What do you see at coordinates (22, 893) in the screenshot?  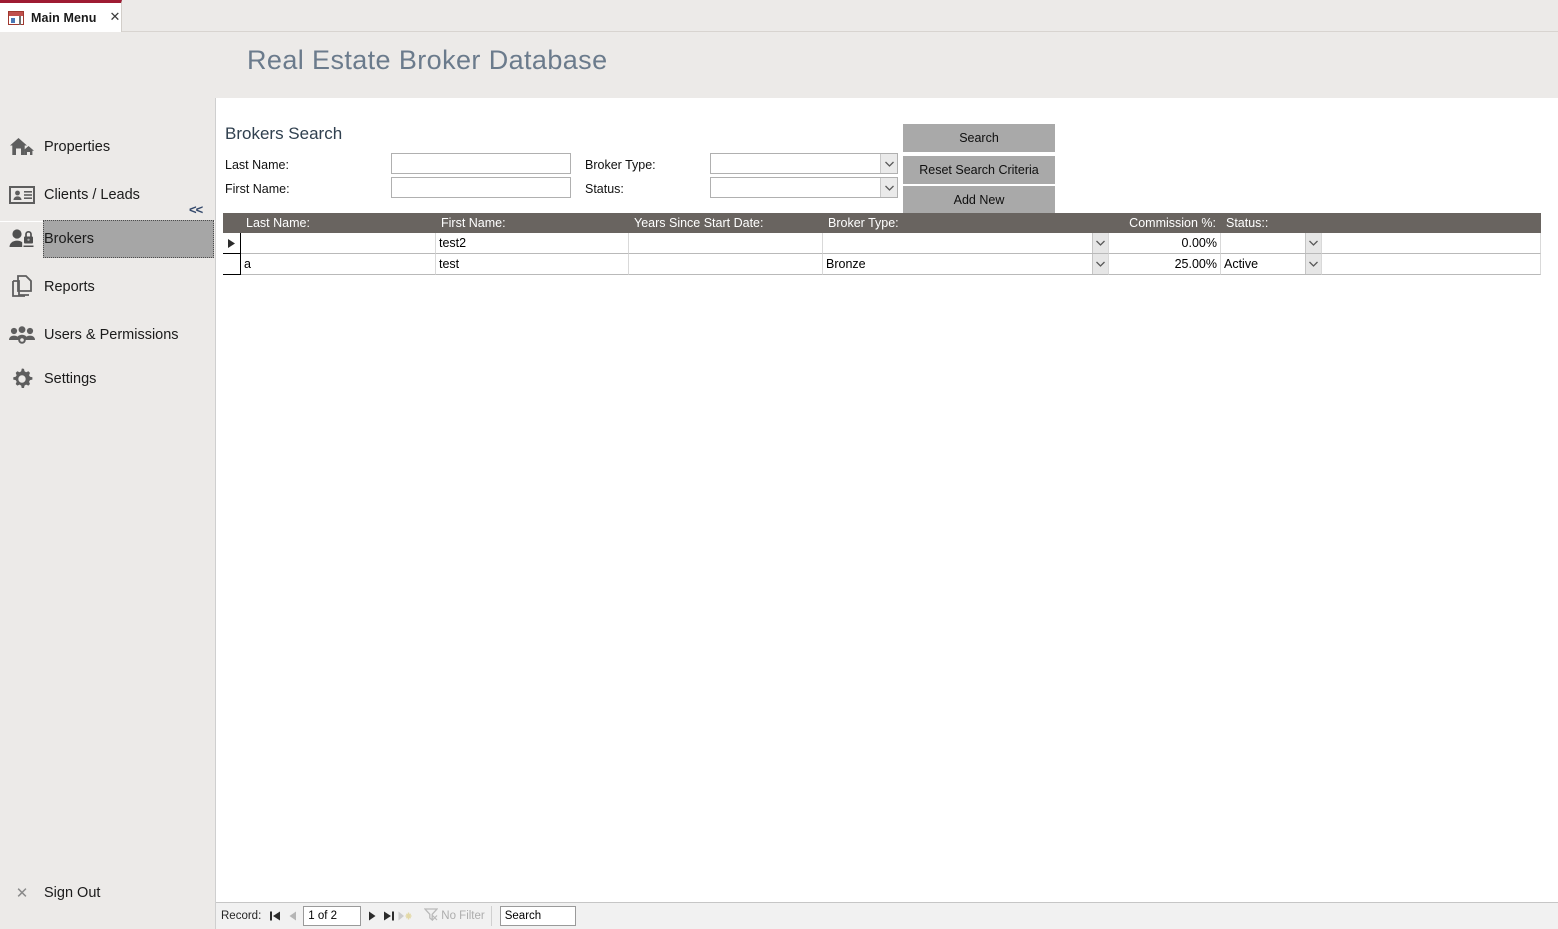 I see `close-x-icon: ✕` at bounding box center [22, 893].